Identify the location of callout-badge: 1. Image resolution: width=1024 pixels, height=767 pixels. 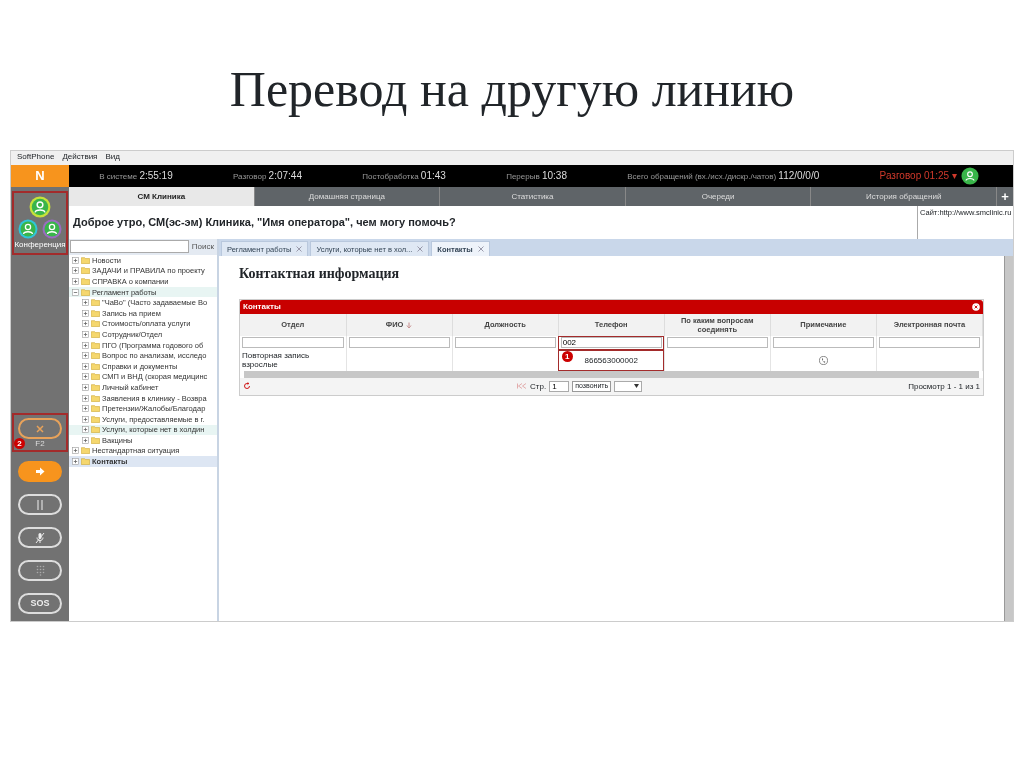
(567, 356).